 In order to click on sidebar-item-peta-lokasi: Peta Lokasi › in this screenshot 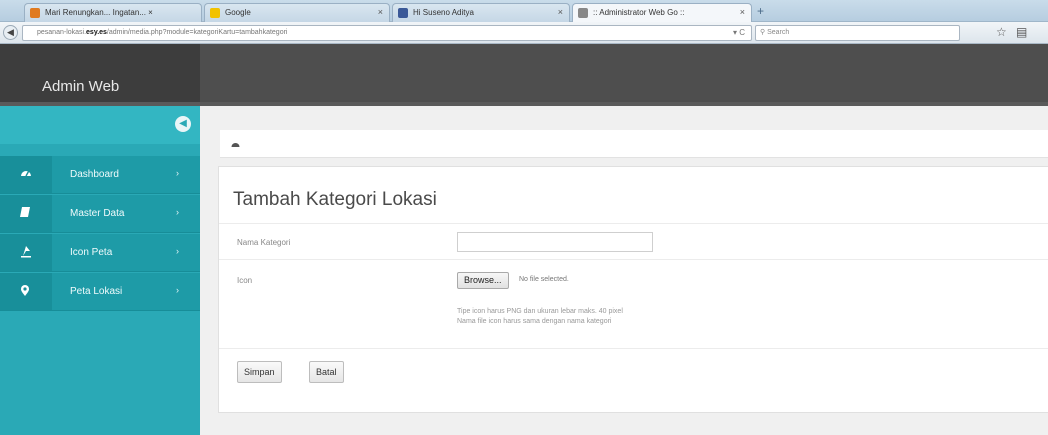, I will do `click(100, 292)`.